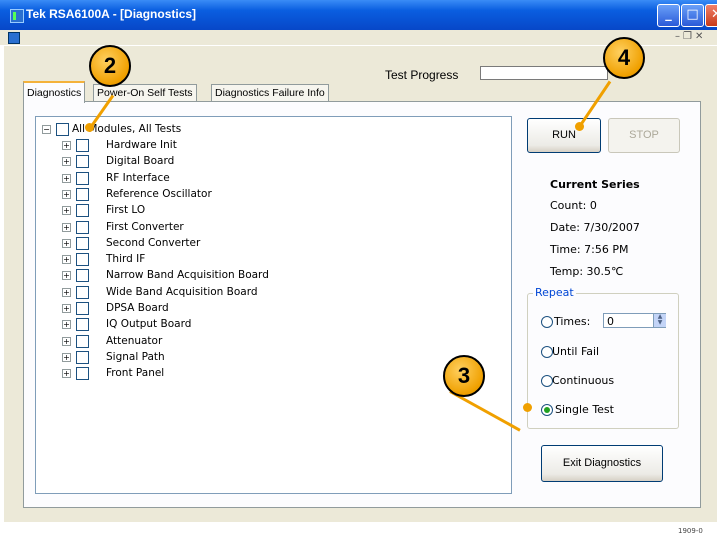  Describe the element at coordinates (17, 16) in the screenshot. I see `app-icon` at that location.